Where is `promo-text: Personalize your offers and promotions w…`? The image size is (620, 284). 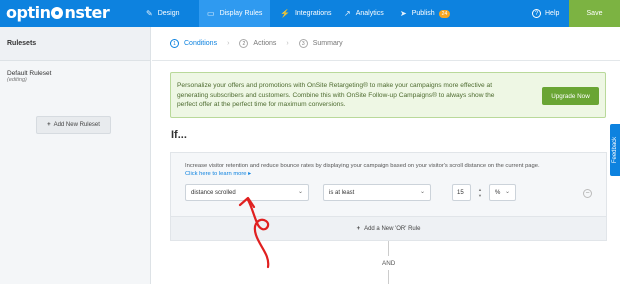
promo-text: Personalize your offers and promotions w… is located at coordinates (336, 95).